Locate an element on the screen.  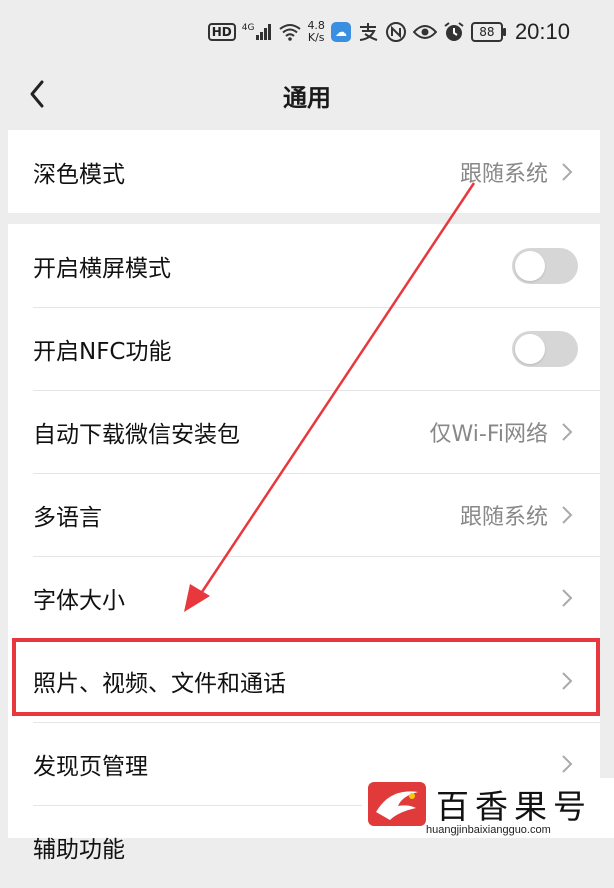
network-speed: 4.8 K/s is located at coordinates (316, 32).